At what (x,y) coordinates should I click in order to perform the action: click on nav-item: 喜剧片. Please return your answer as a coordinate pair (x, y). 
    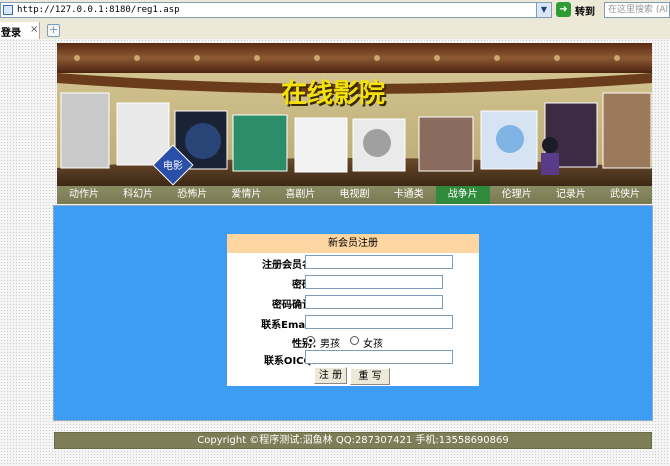
    Looking at the image, I should click on (300, 195).